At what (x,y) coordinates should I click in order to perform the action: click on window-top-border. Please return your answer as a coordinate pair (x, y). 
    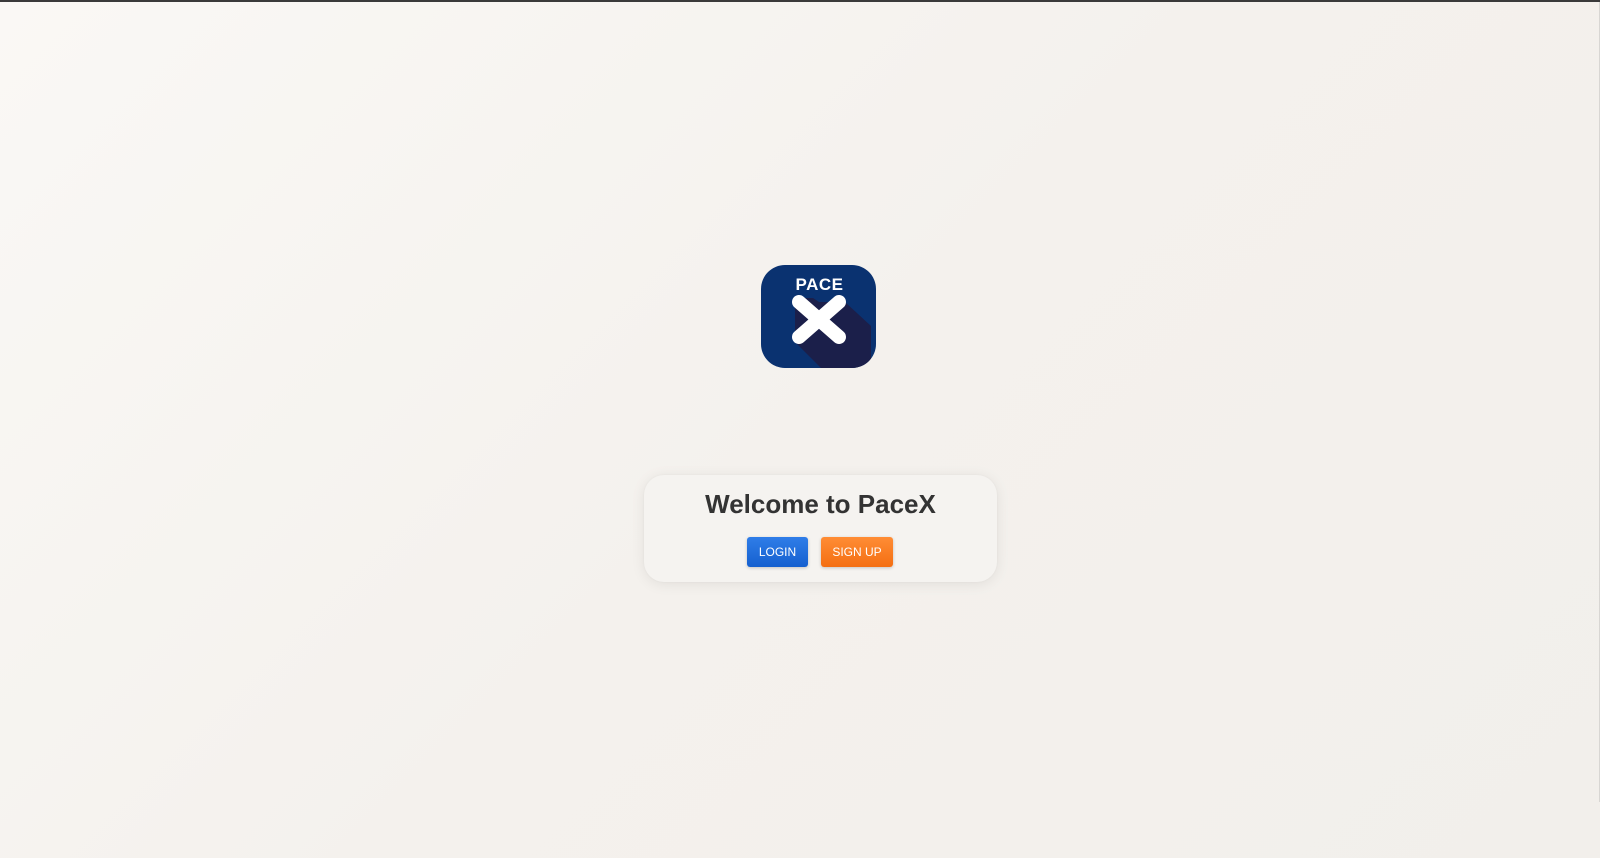
    Looking at the image, I should click on (800, 1).